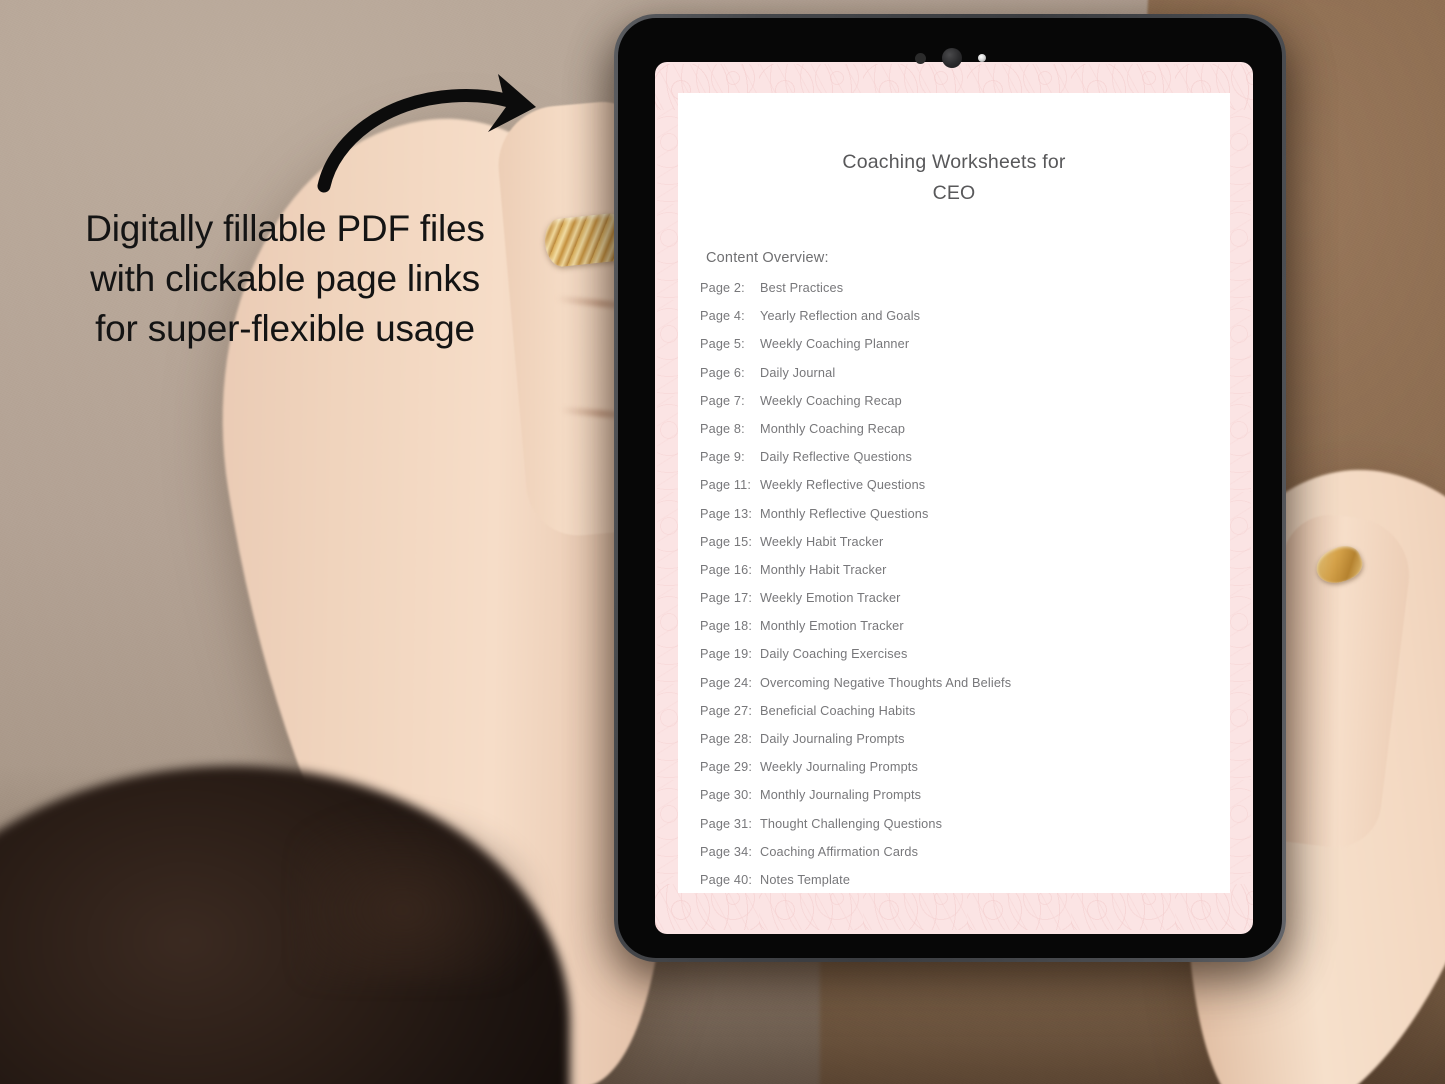 This screenshot has height=1084, width=1445. What do you see at coordinates (726, 710) in the screenshot?
I see `toc-page-number: Page 27:` at bounding box center [726, 710].